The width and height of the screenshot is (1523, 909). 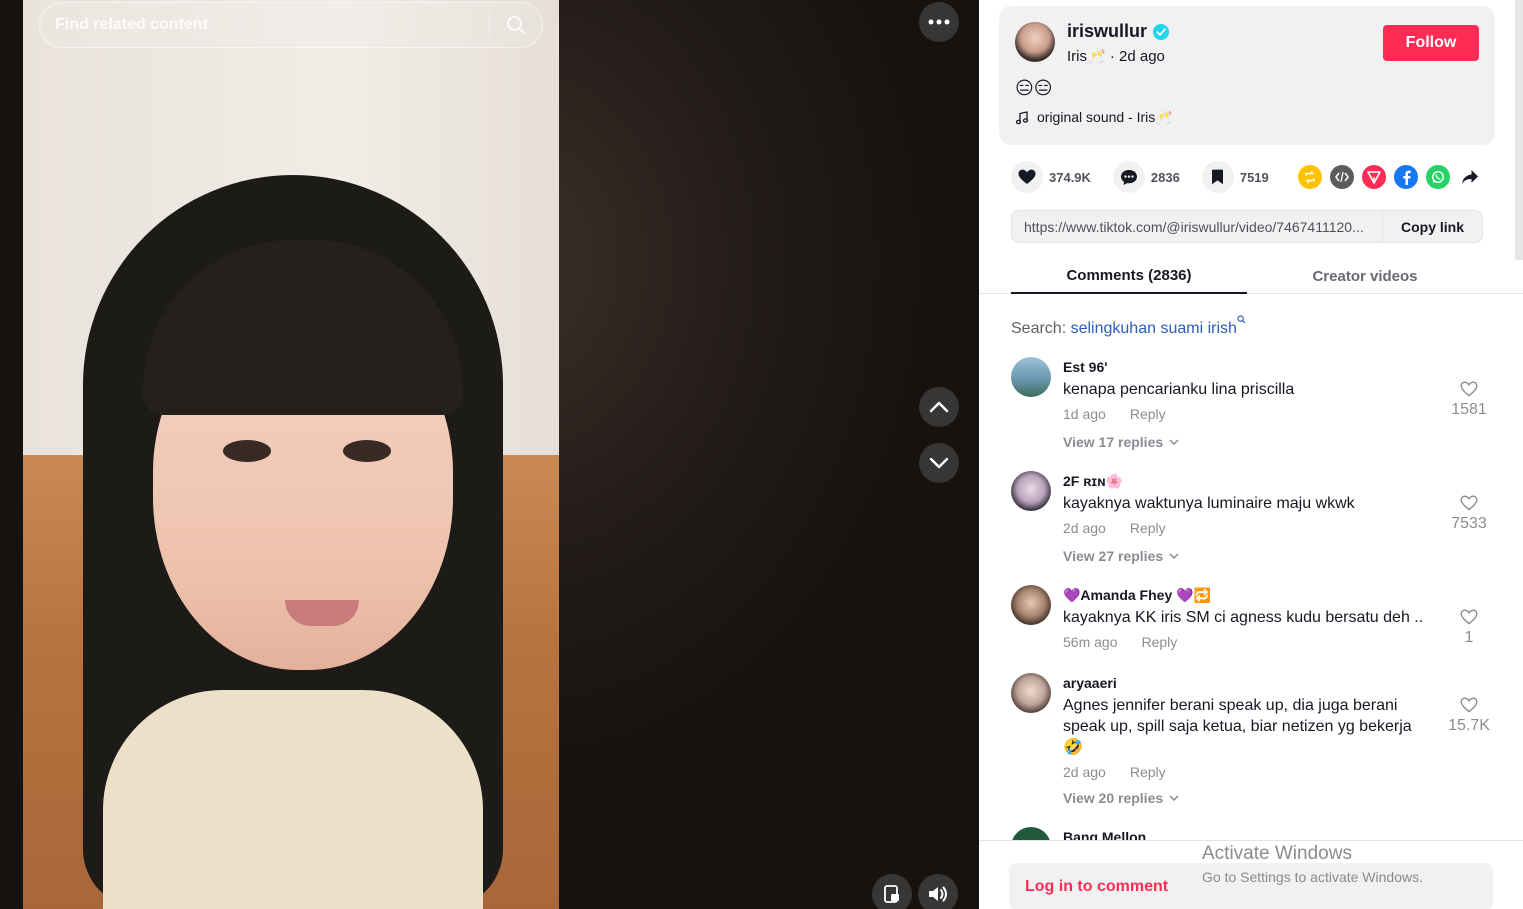 I want to click on volume-button, so click(x=938, y=891).